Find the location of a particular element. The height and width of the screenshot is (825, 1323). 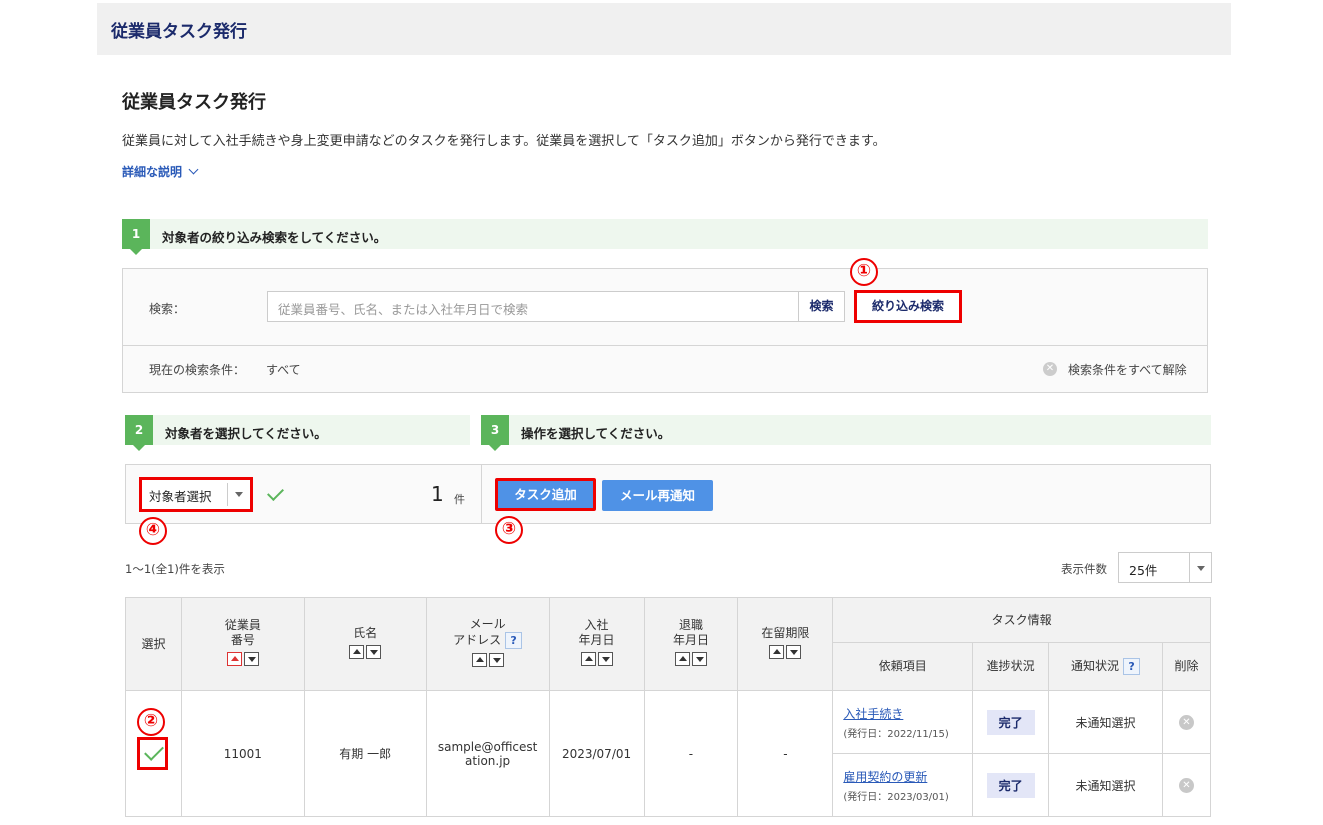

row-name: 有期 一郎 is located at coordinates (365, 753).